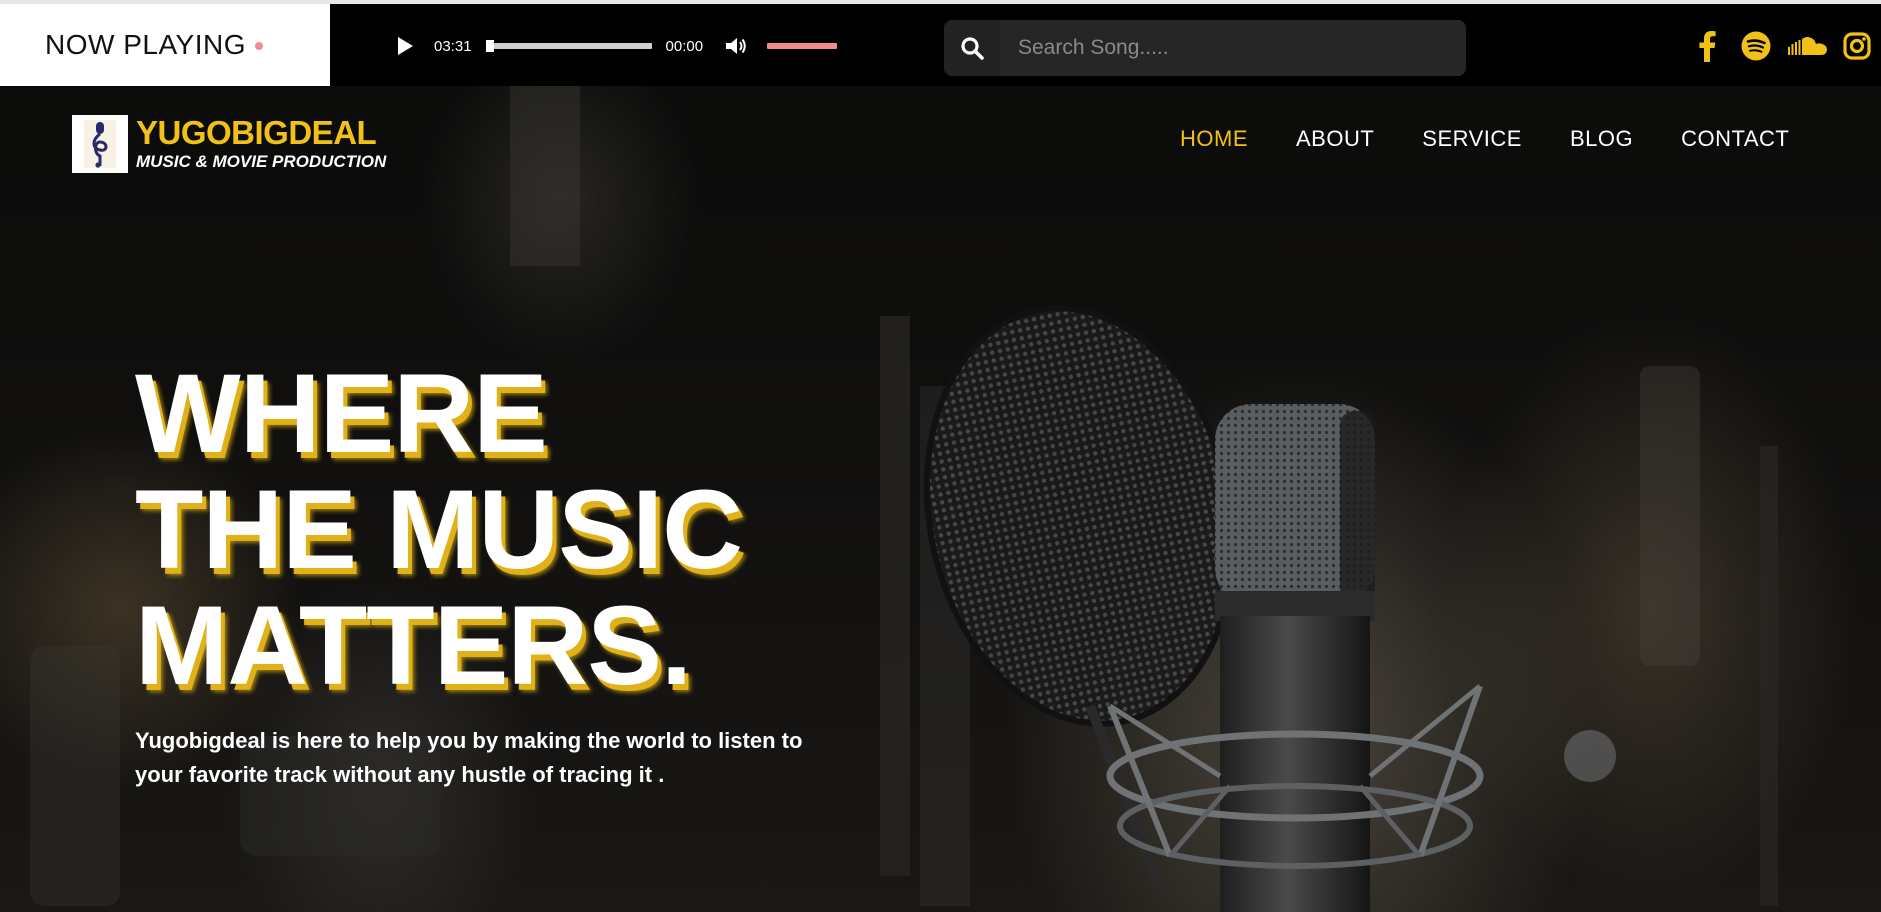 This screenshot has width=1881, height=912. I want to click on treble-clef-microphone-logo-icon, so click(100, 144).